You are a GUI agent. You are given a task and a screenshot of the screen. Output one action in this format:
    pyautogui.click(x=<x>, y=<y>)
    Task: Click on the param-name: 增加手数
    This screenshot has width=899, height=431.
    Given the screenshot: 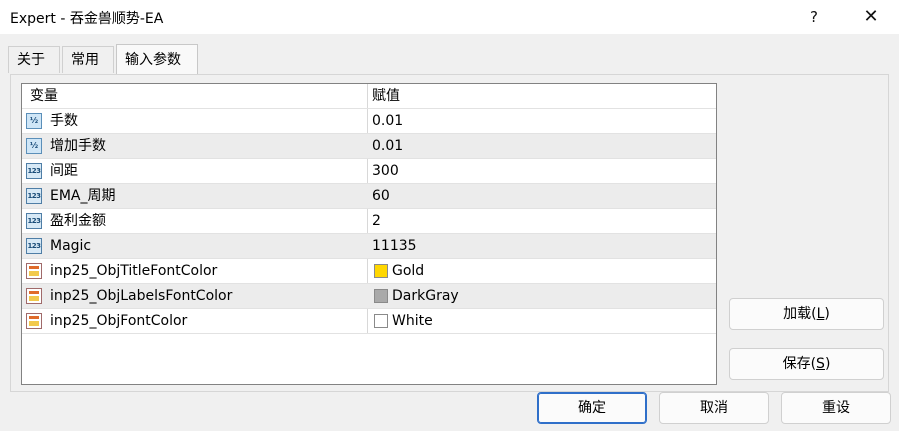 What is the action you would take?
    pyautogui.click(x=78, y=146)
    